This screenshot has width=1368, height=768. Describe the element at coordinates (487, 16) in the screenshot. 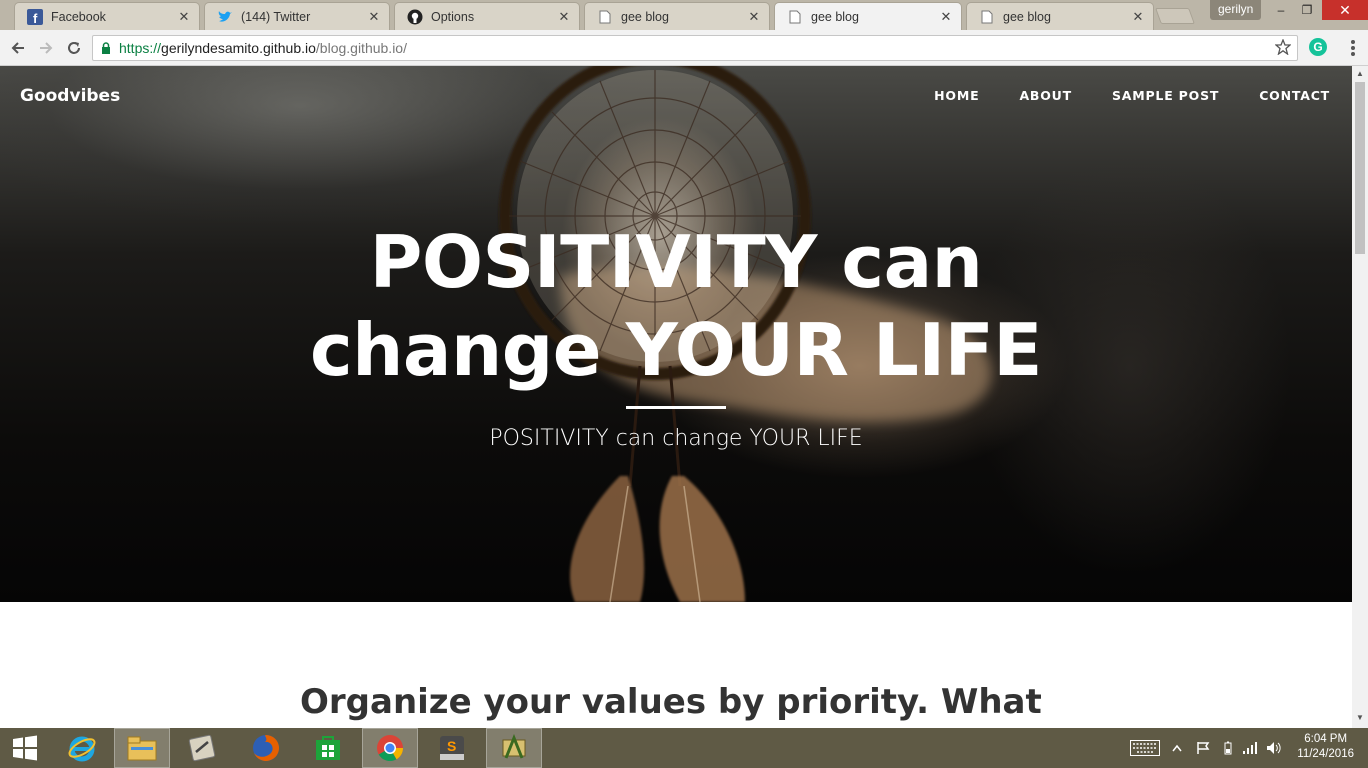

I see `tab-options: Options ✕` at that location.